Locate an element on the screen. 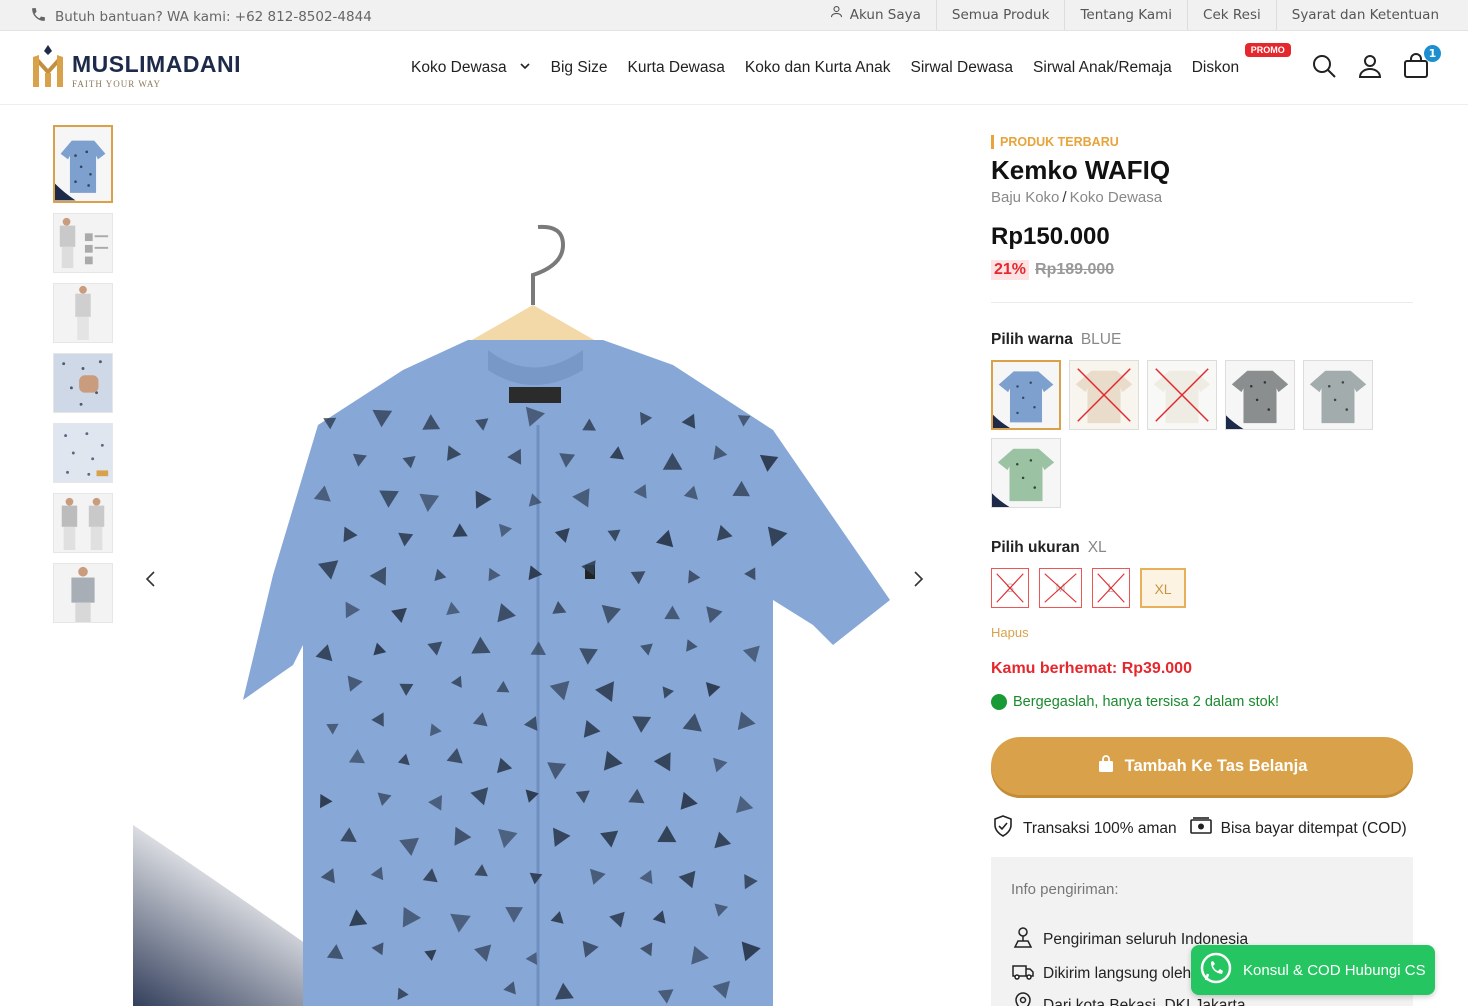 The width and height of the screenshot is (1468, 1006). truck-icon is located at coordinates (1023, 973).